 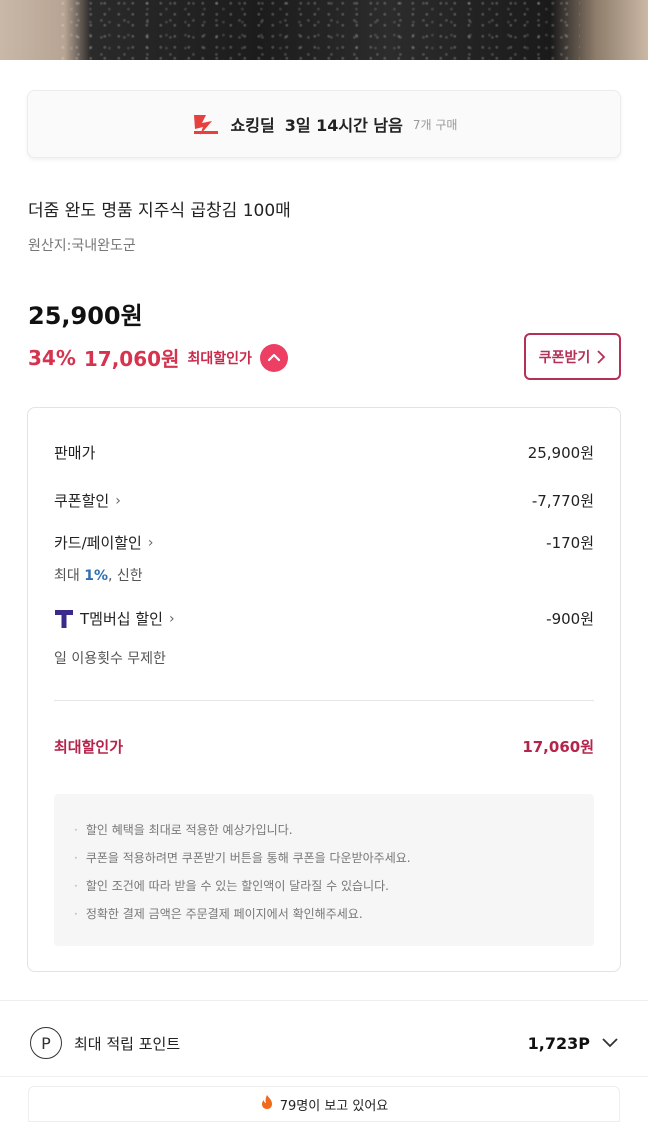 I want to click on max-discount-total-value: 17,060원, so click(x=558, y=747).